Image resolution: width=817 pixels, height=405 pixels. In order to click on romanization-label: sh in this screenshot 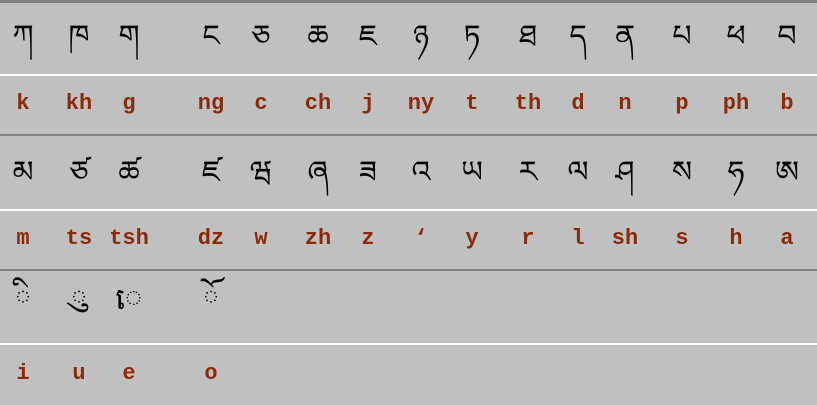, I will do `click(625, 238)`.